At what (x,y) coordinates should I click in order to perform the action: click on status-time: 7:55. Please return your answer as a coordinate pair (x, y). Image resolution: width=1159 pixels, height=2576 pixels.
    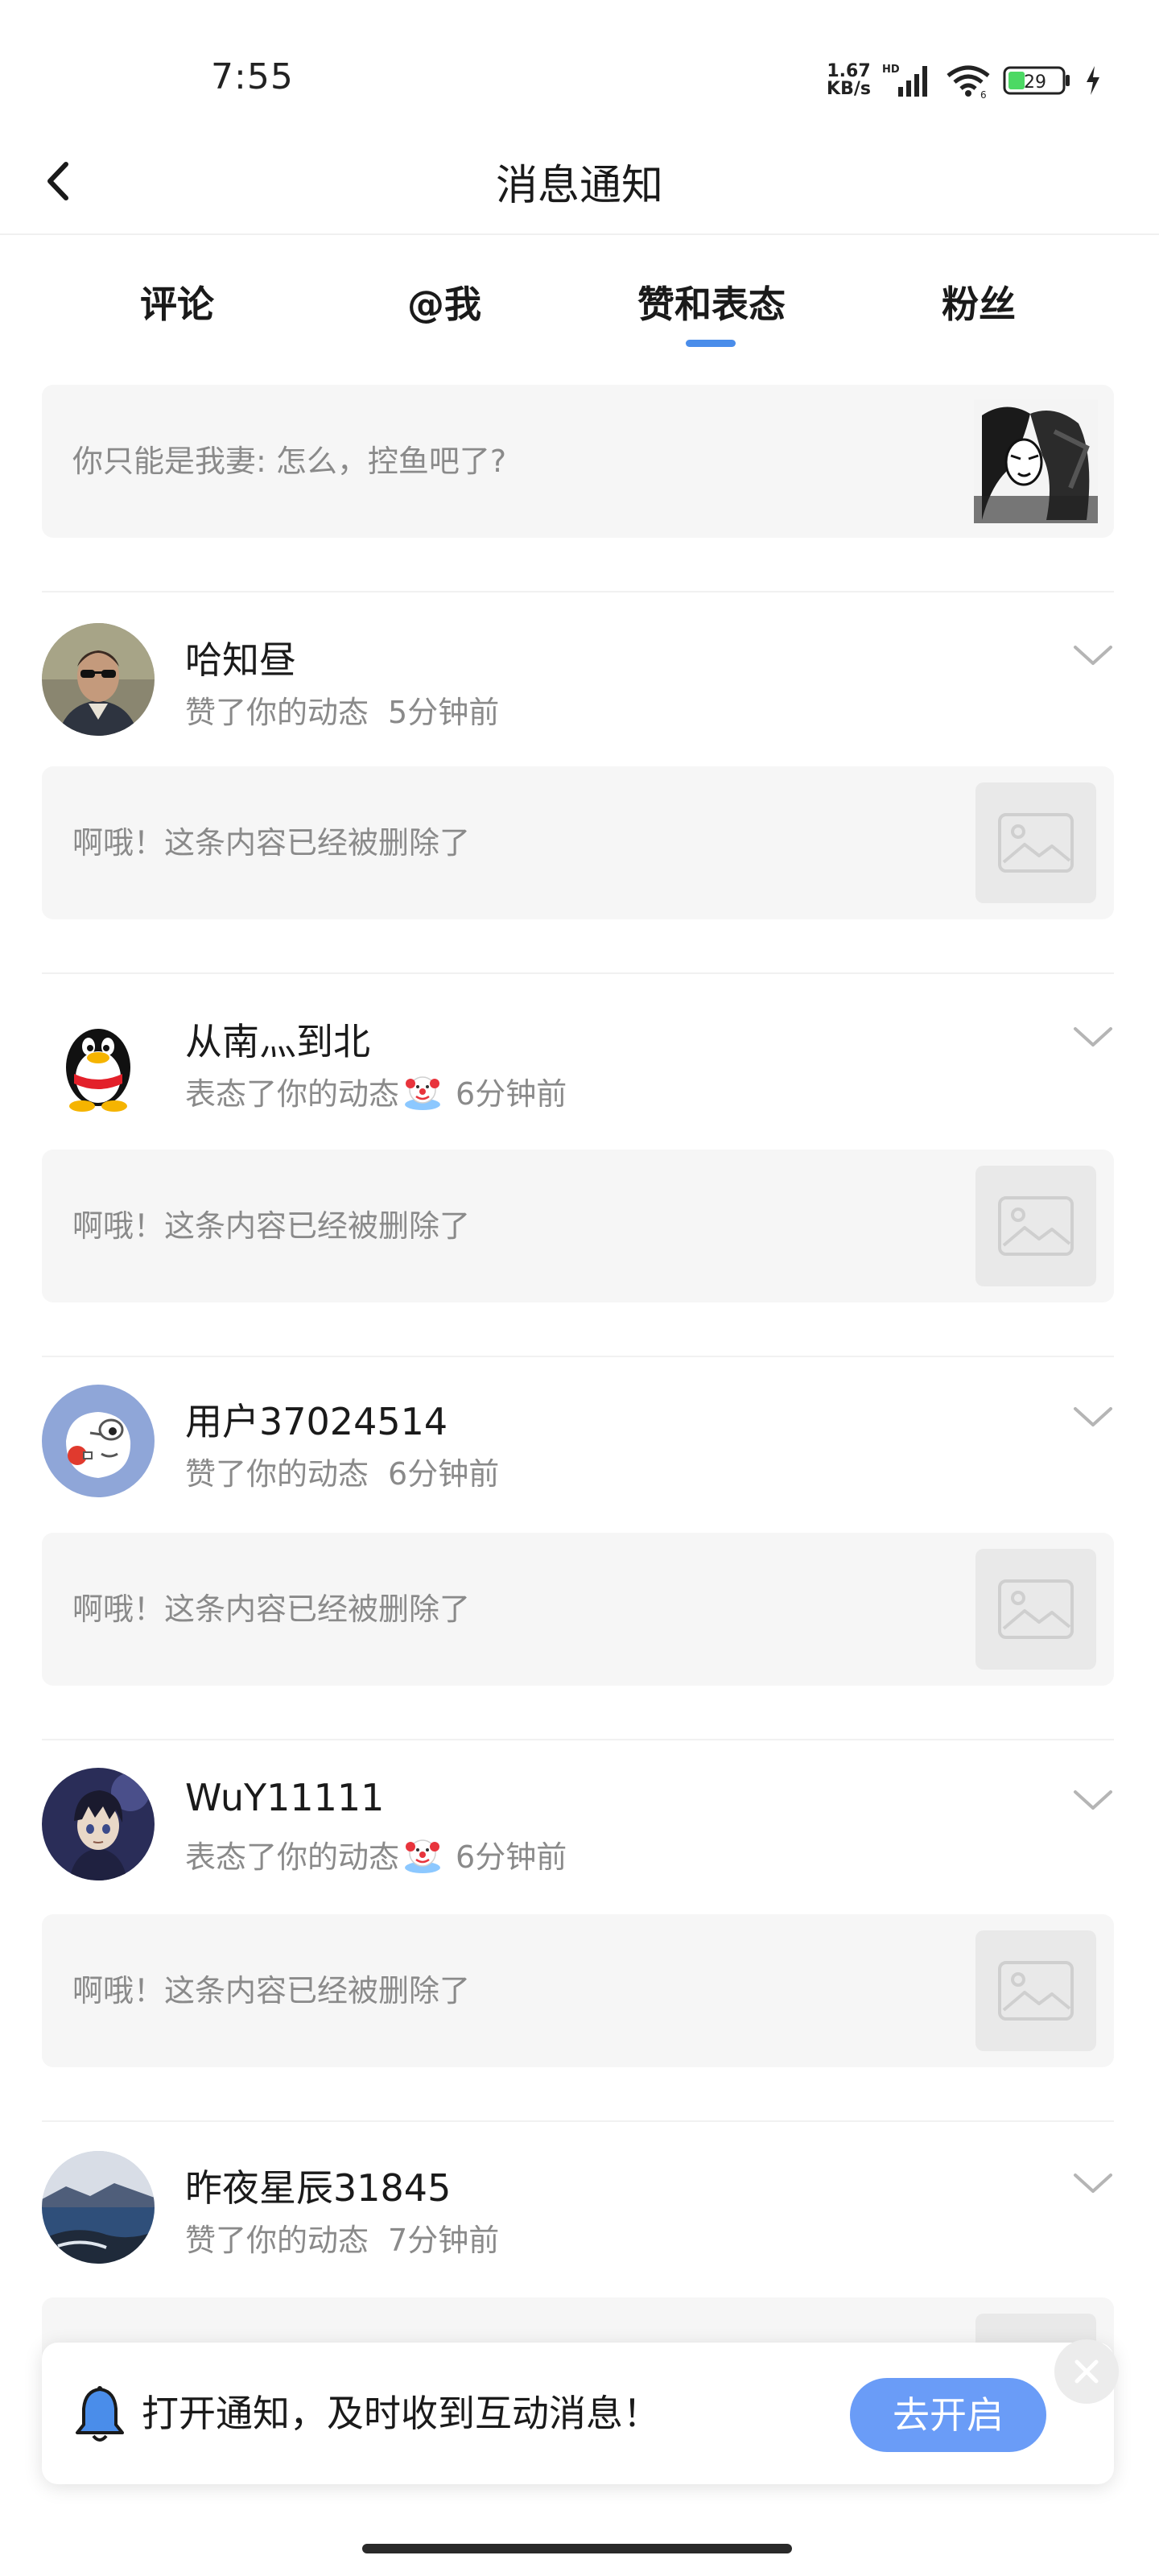
    Looking at the image, I should click on (252, 76).